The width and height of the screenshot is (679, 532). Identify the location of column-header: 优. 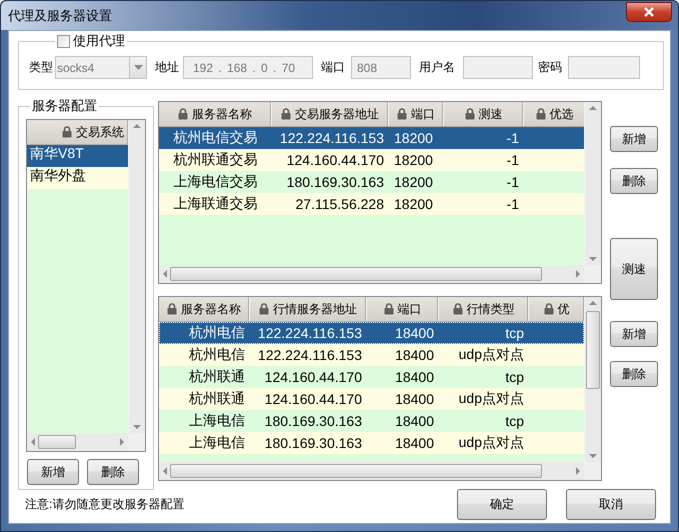
(564, 309).